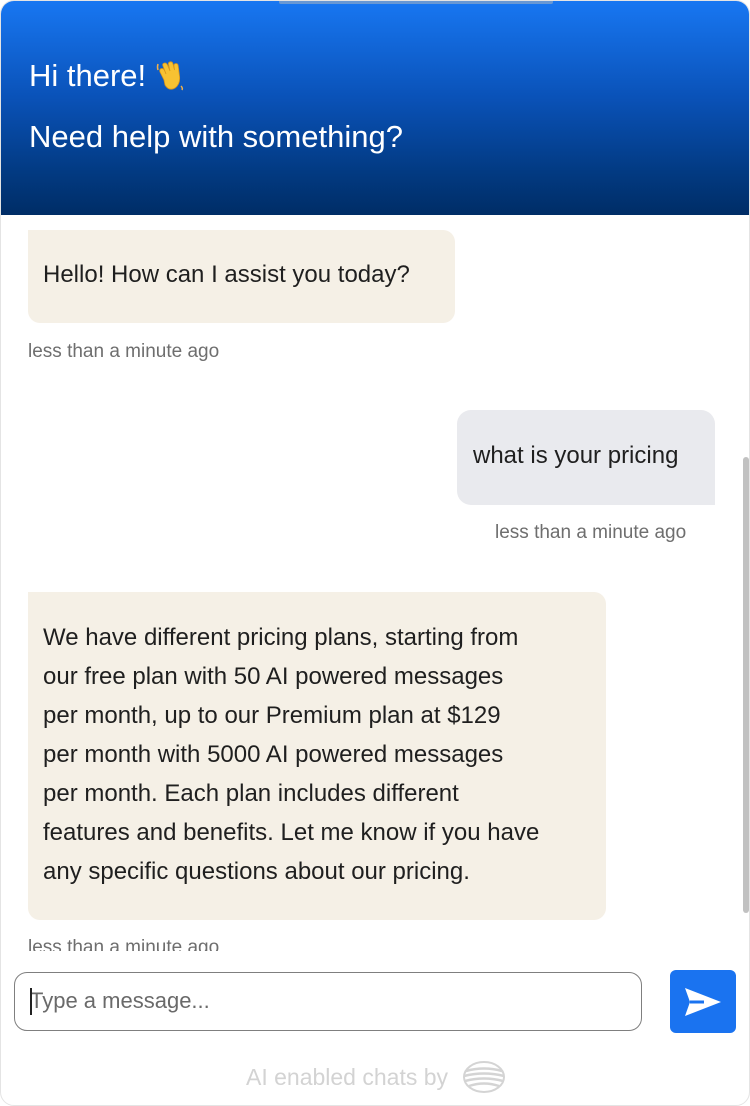 The width and height of the screenshot is (750, 1106). I want to click on powered-by-footer: AI enabled chats by, so click(375, 1077).